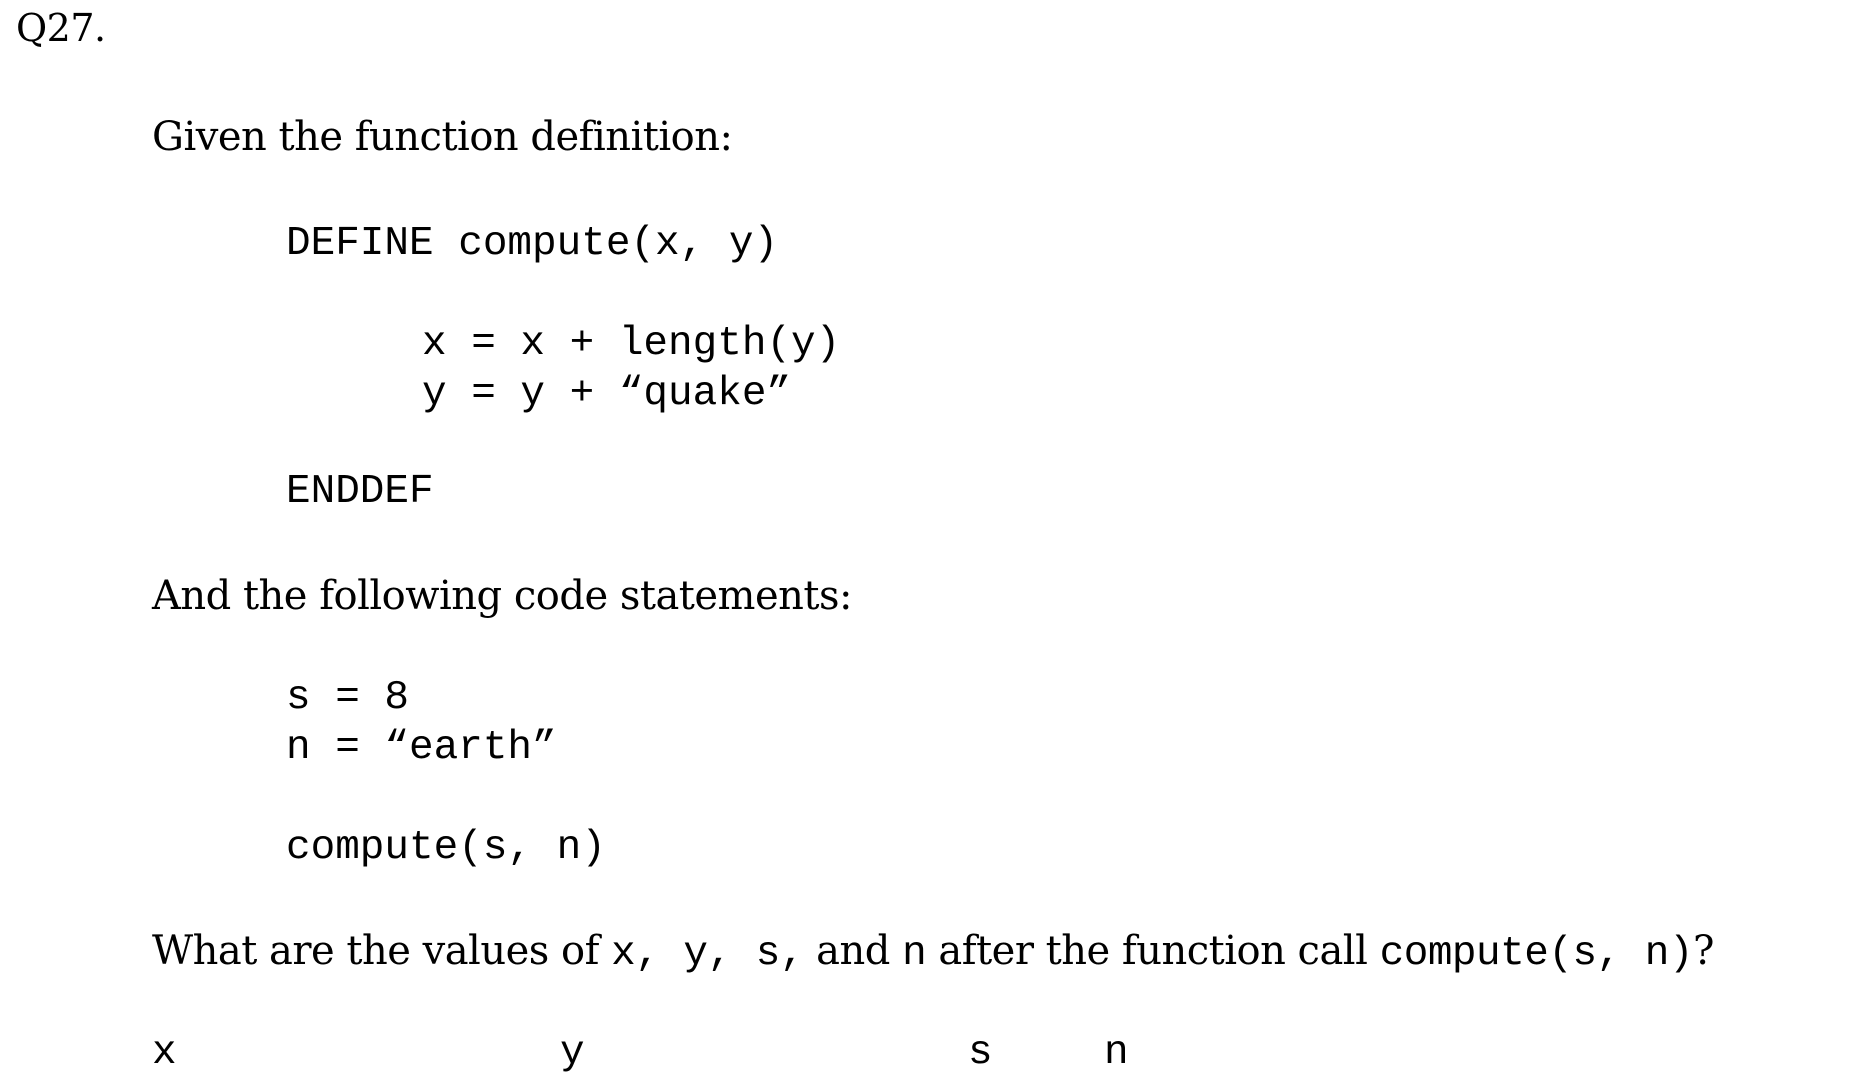 Image resolution: width=1858 pixels, height=1084 pixels. I want to click on function-definition-footer: ENDDEF, so click(360, 492).